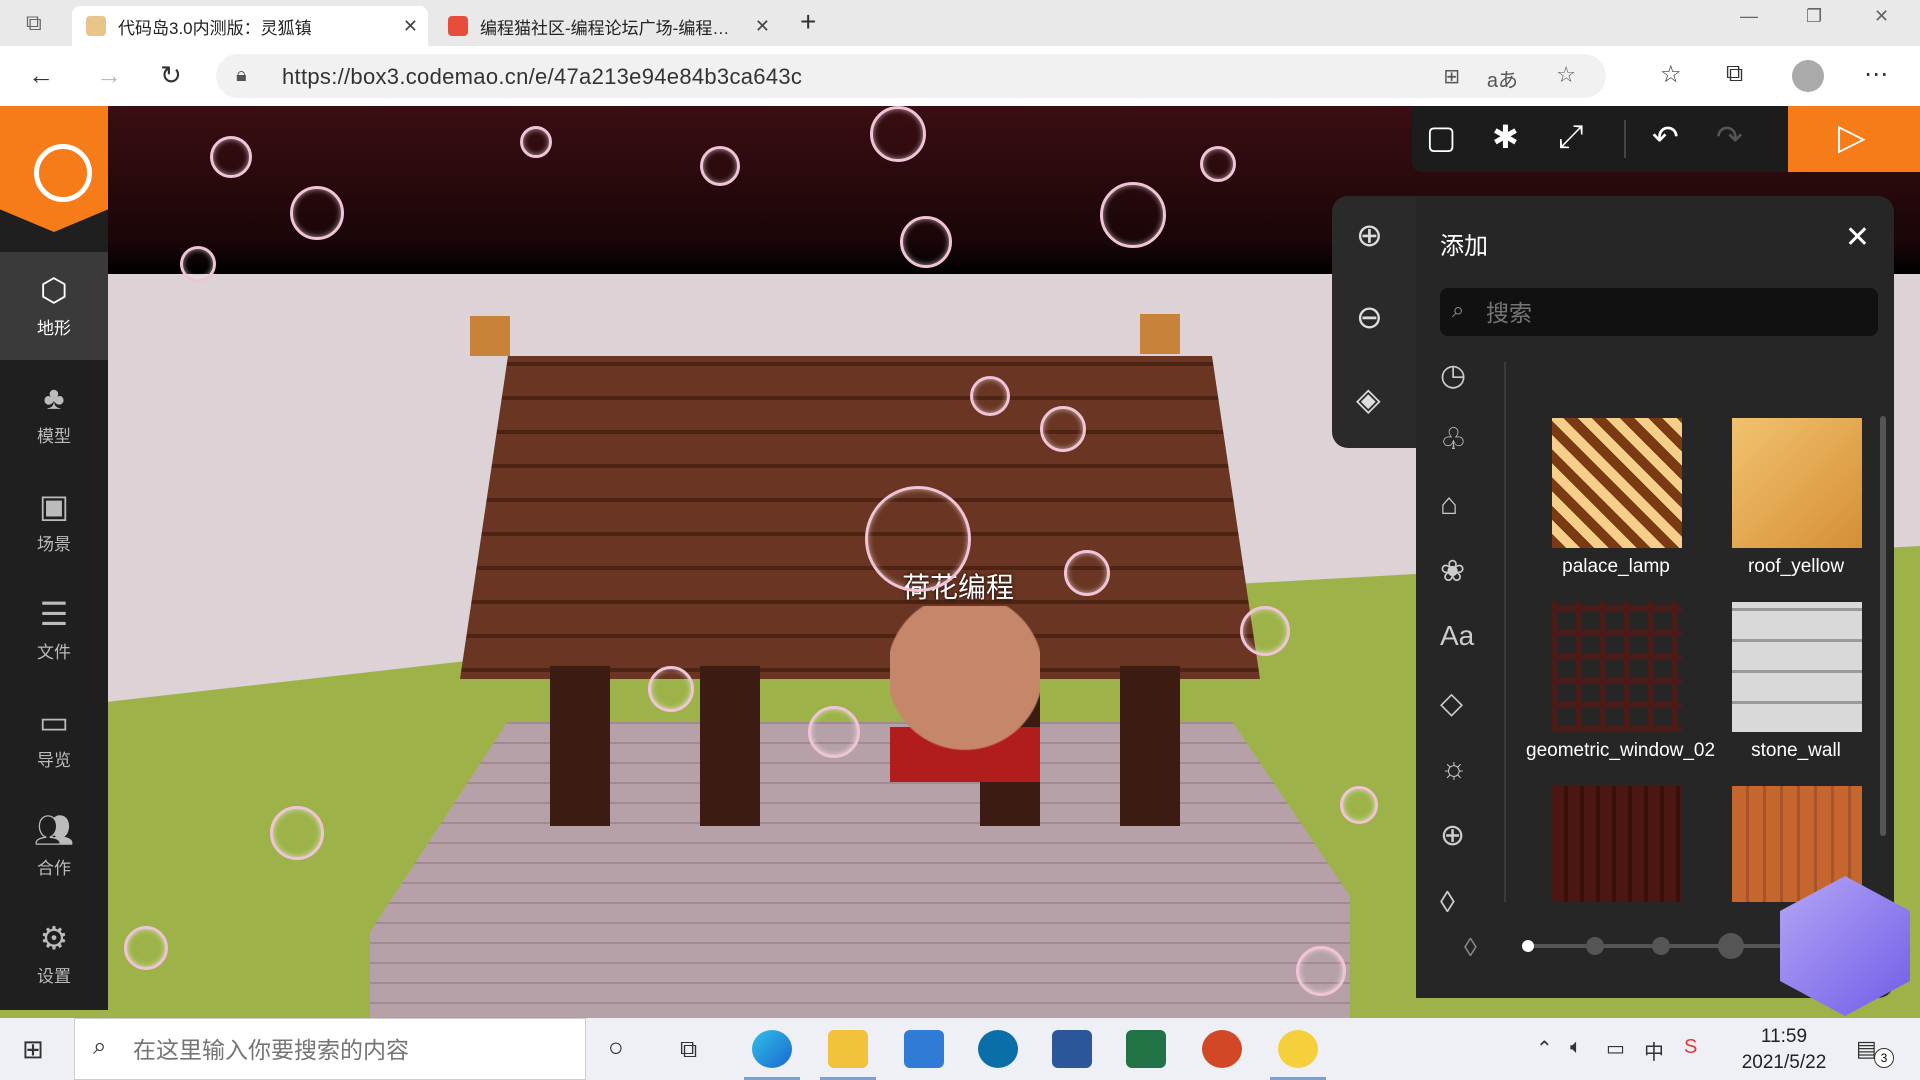 This screenshot has width=1920, height=1080. What do you see at coordinates (1146, 1049) in the screenshot?
I see `excel-app-icon` at bounding box center [1146, 1049].